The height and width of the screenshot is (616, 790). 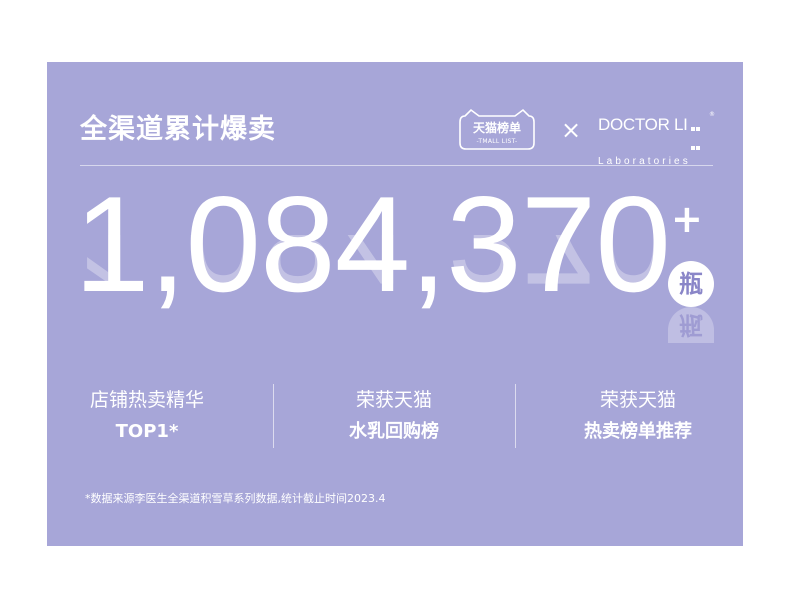 What do you see at coordinates (147, 416) in the screenshot?
I see `stat-store-top: 店铺热卖精华 TOP1*` at bounding box center [147, 416].